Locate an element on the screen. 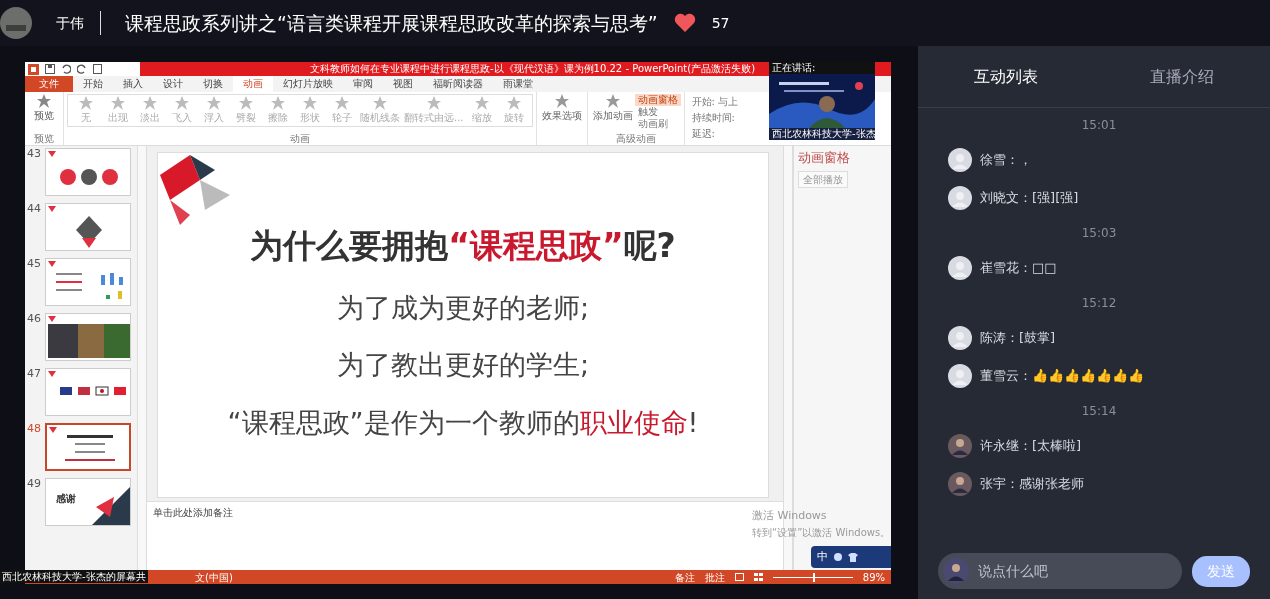  timing-option: 延迟: is located at coordinates (715, 134).